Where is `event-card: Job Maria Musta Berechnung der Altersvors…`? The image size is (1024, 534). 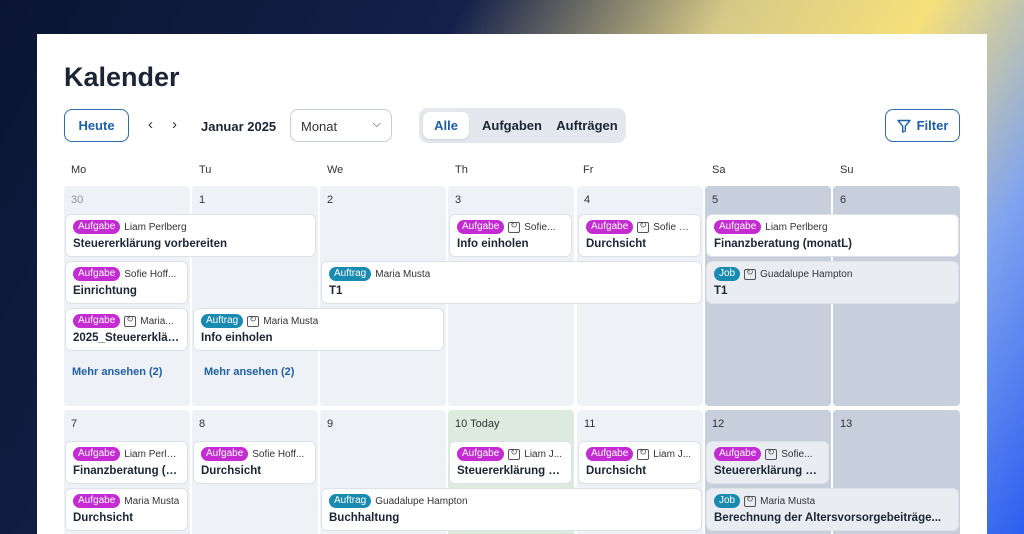
event-card: Job Maria Musta Berechnung der Altersvors… is located at coordinates (832, 509).